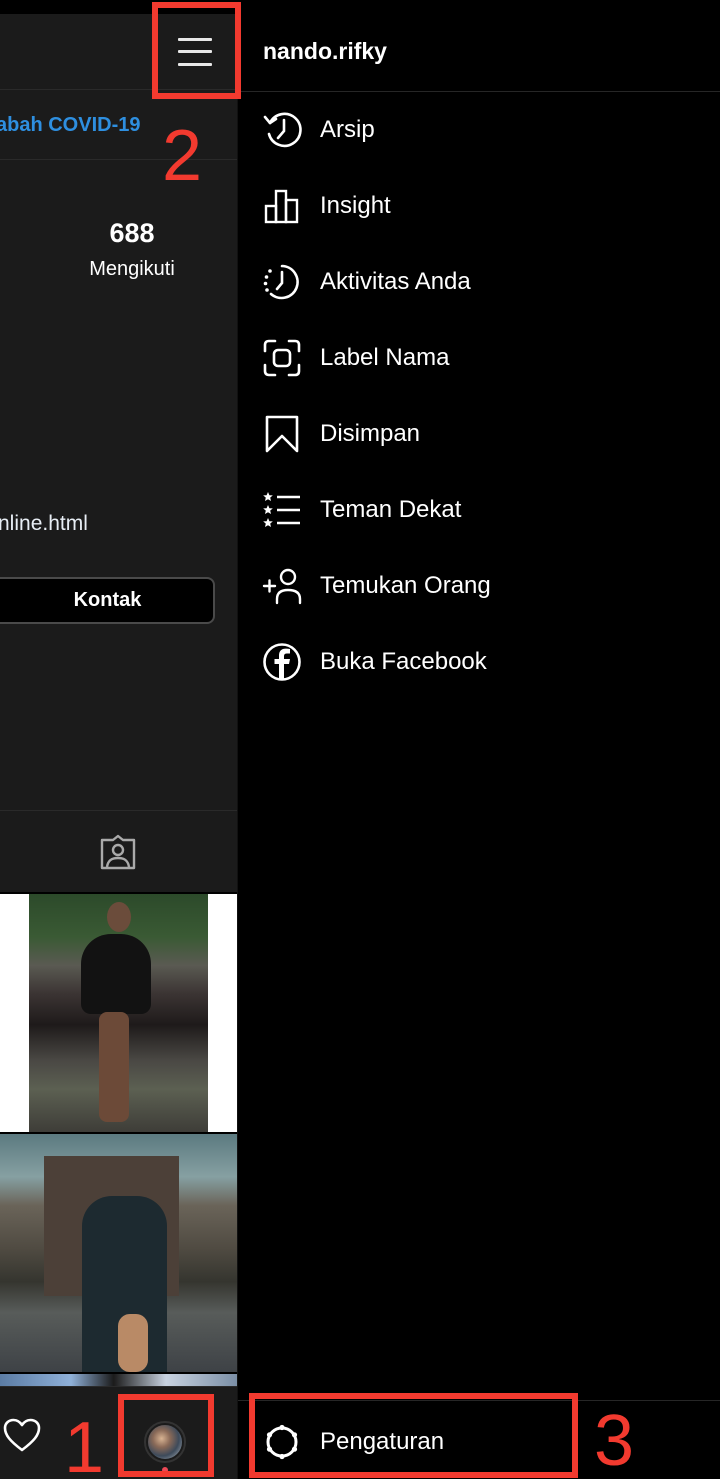  Describe the element at coordinates (44, 524) in the screenshot. I see `bio-link: nline.html` at that location.